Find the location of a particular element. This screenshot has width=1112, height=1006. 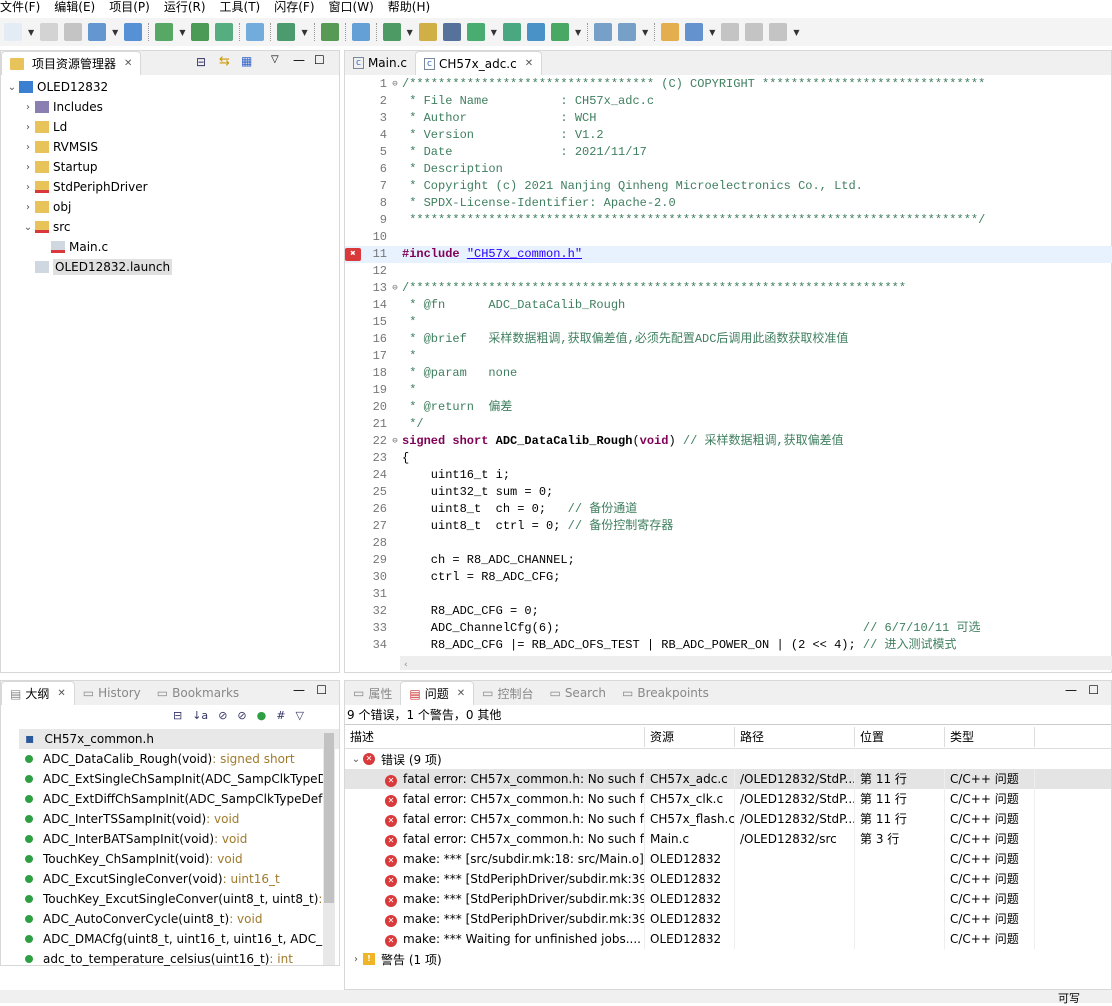

next-annotation-icon is located at coordinates (627, 32).